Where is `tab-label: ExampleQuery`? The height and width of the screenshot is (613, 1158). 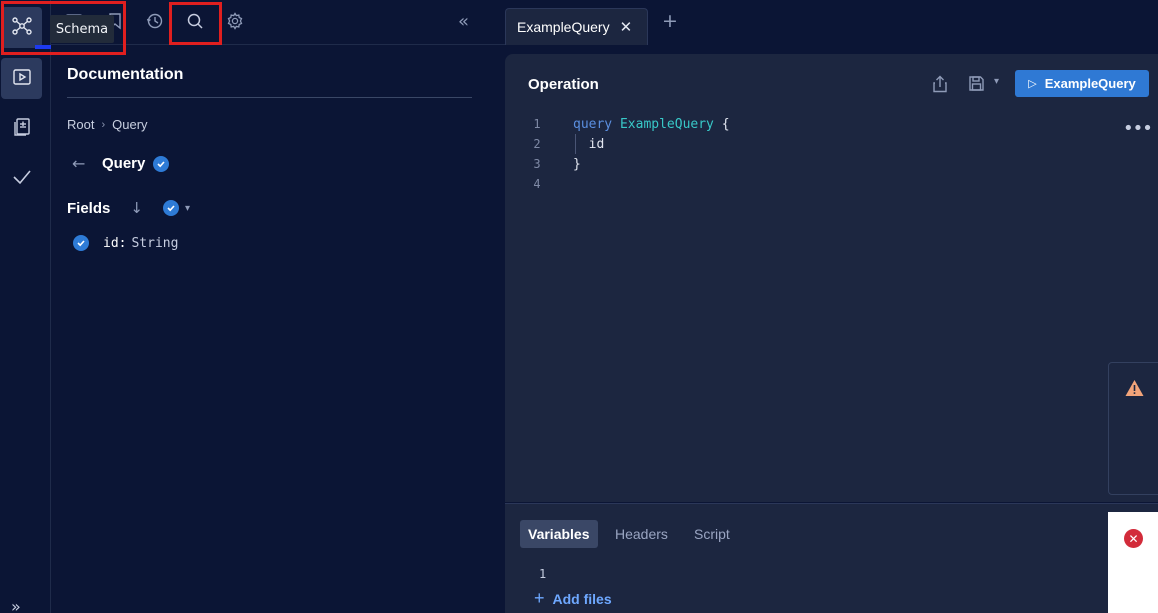
tab-label: ExampleQuery is located at coordinates (563, 27).